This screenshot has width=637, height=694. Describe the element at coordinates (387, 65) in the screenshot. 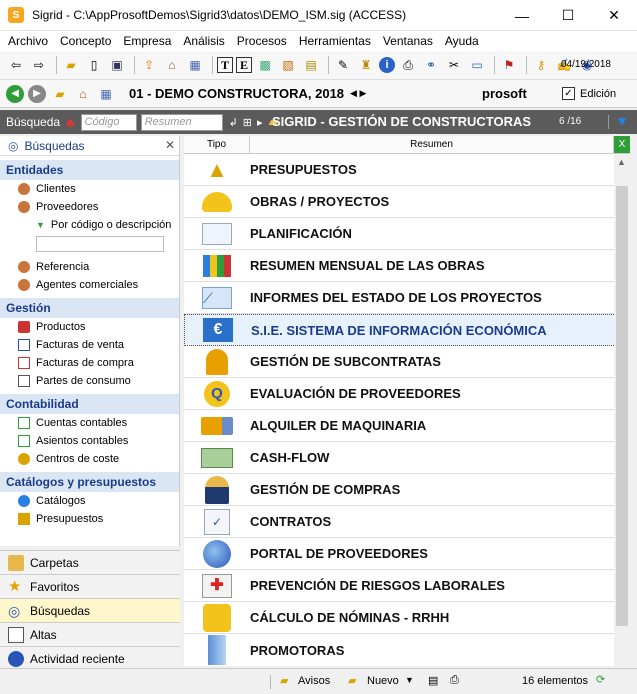

I see `info-icon: i` at that location.